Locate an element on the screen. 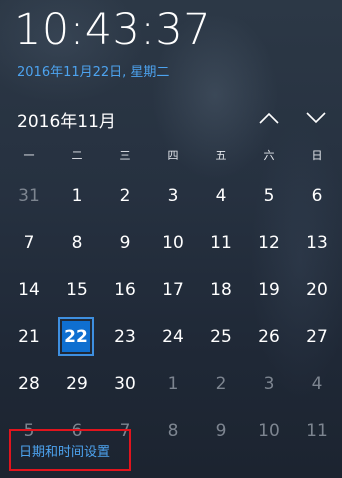  weekday-label: 三 is located at coordinates (125, 155).